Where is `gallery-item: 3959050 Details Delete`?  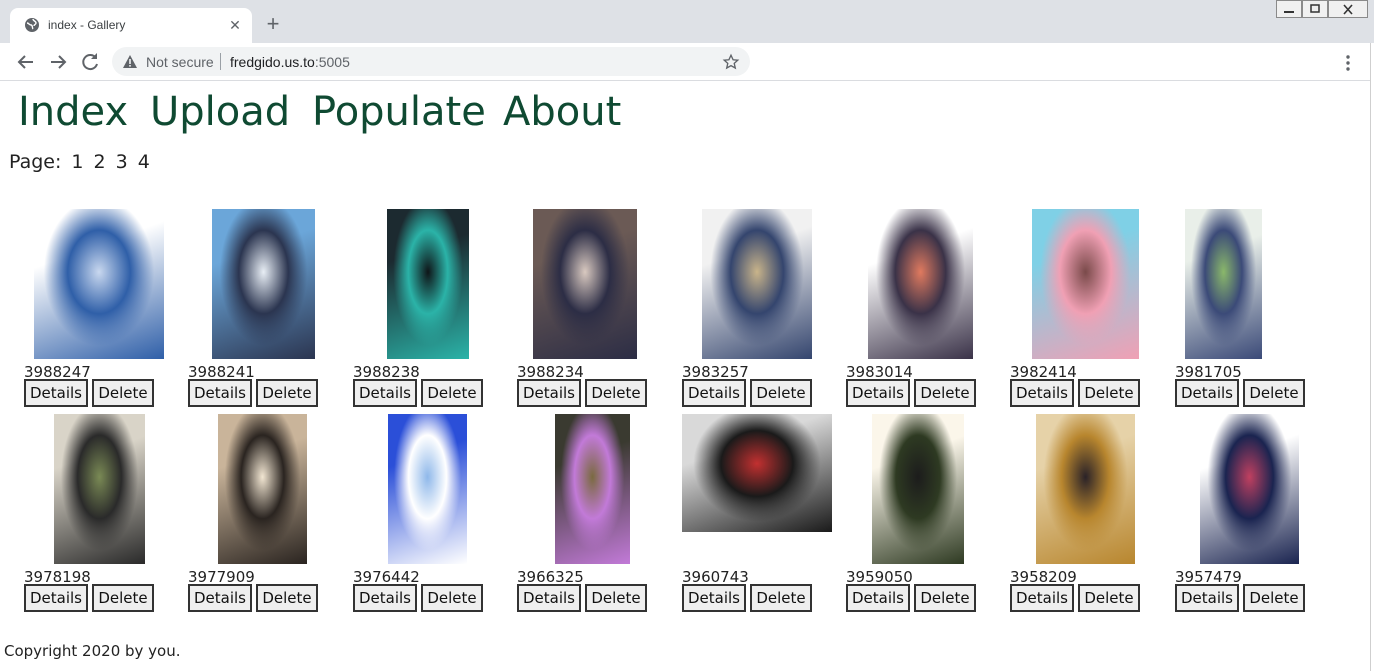
gallery-item: 3959050 Details Delete is located at coordinates (926, 516).